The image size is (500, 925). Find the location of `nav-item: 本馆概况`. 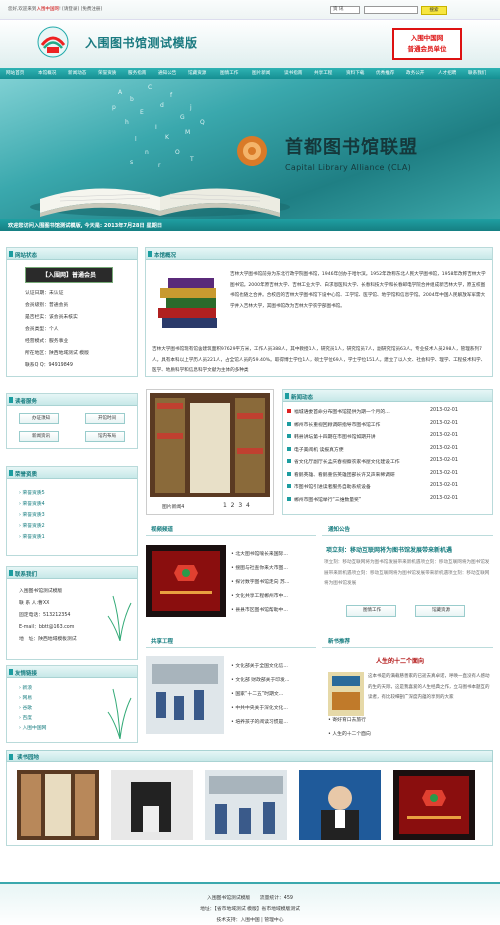

nav-item: 本馆概况 is located at coordinates (47, 73).